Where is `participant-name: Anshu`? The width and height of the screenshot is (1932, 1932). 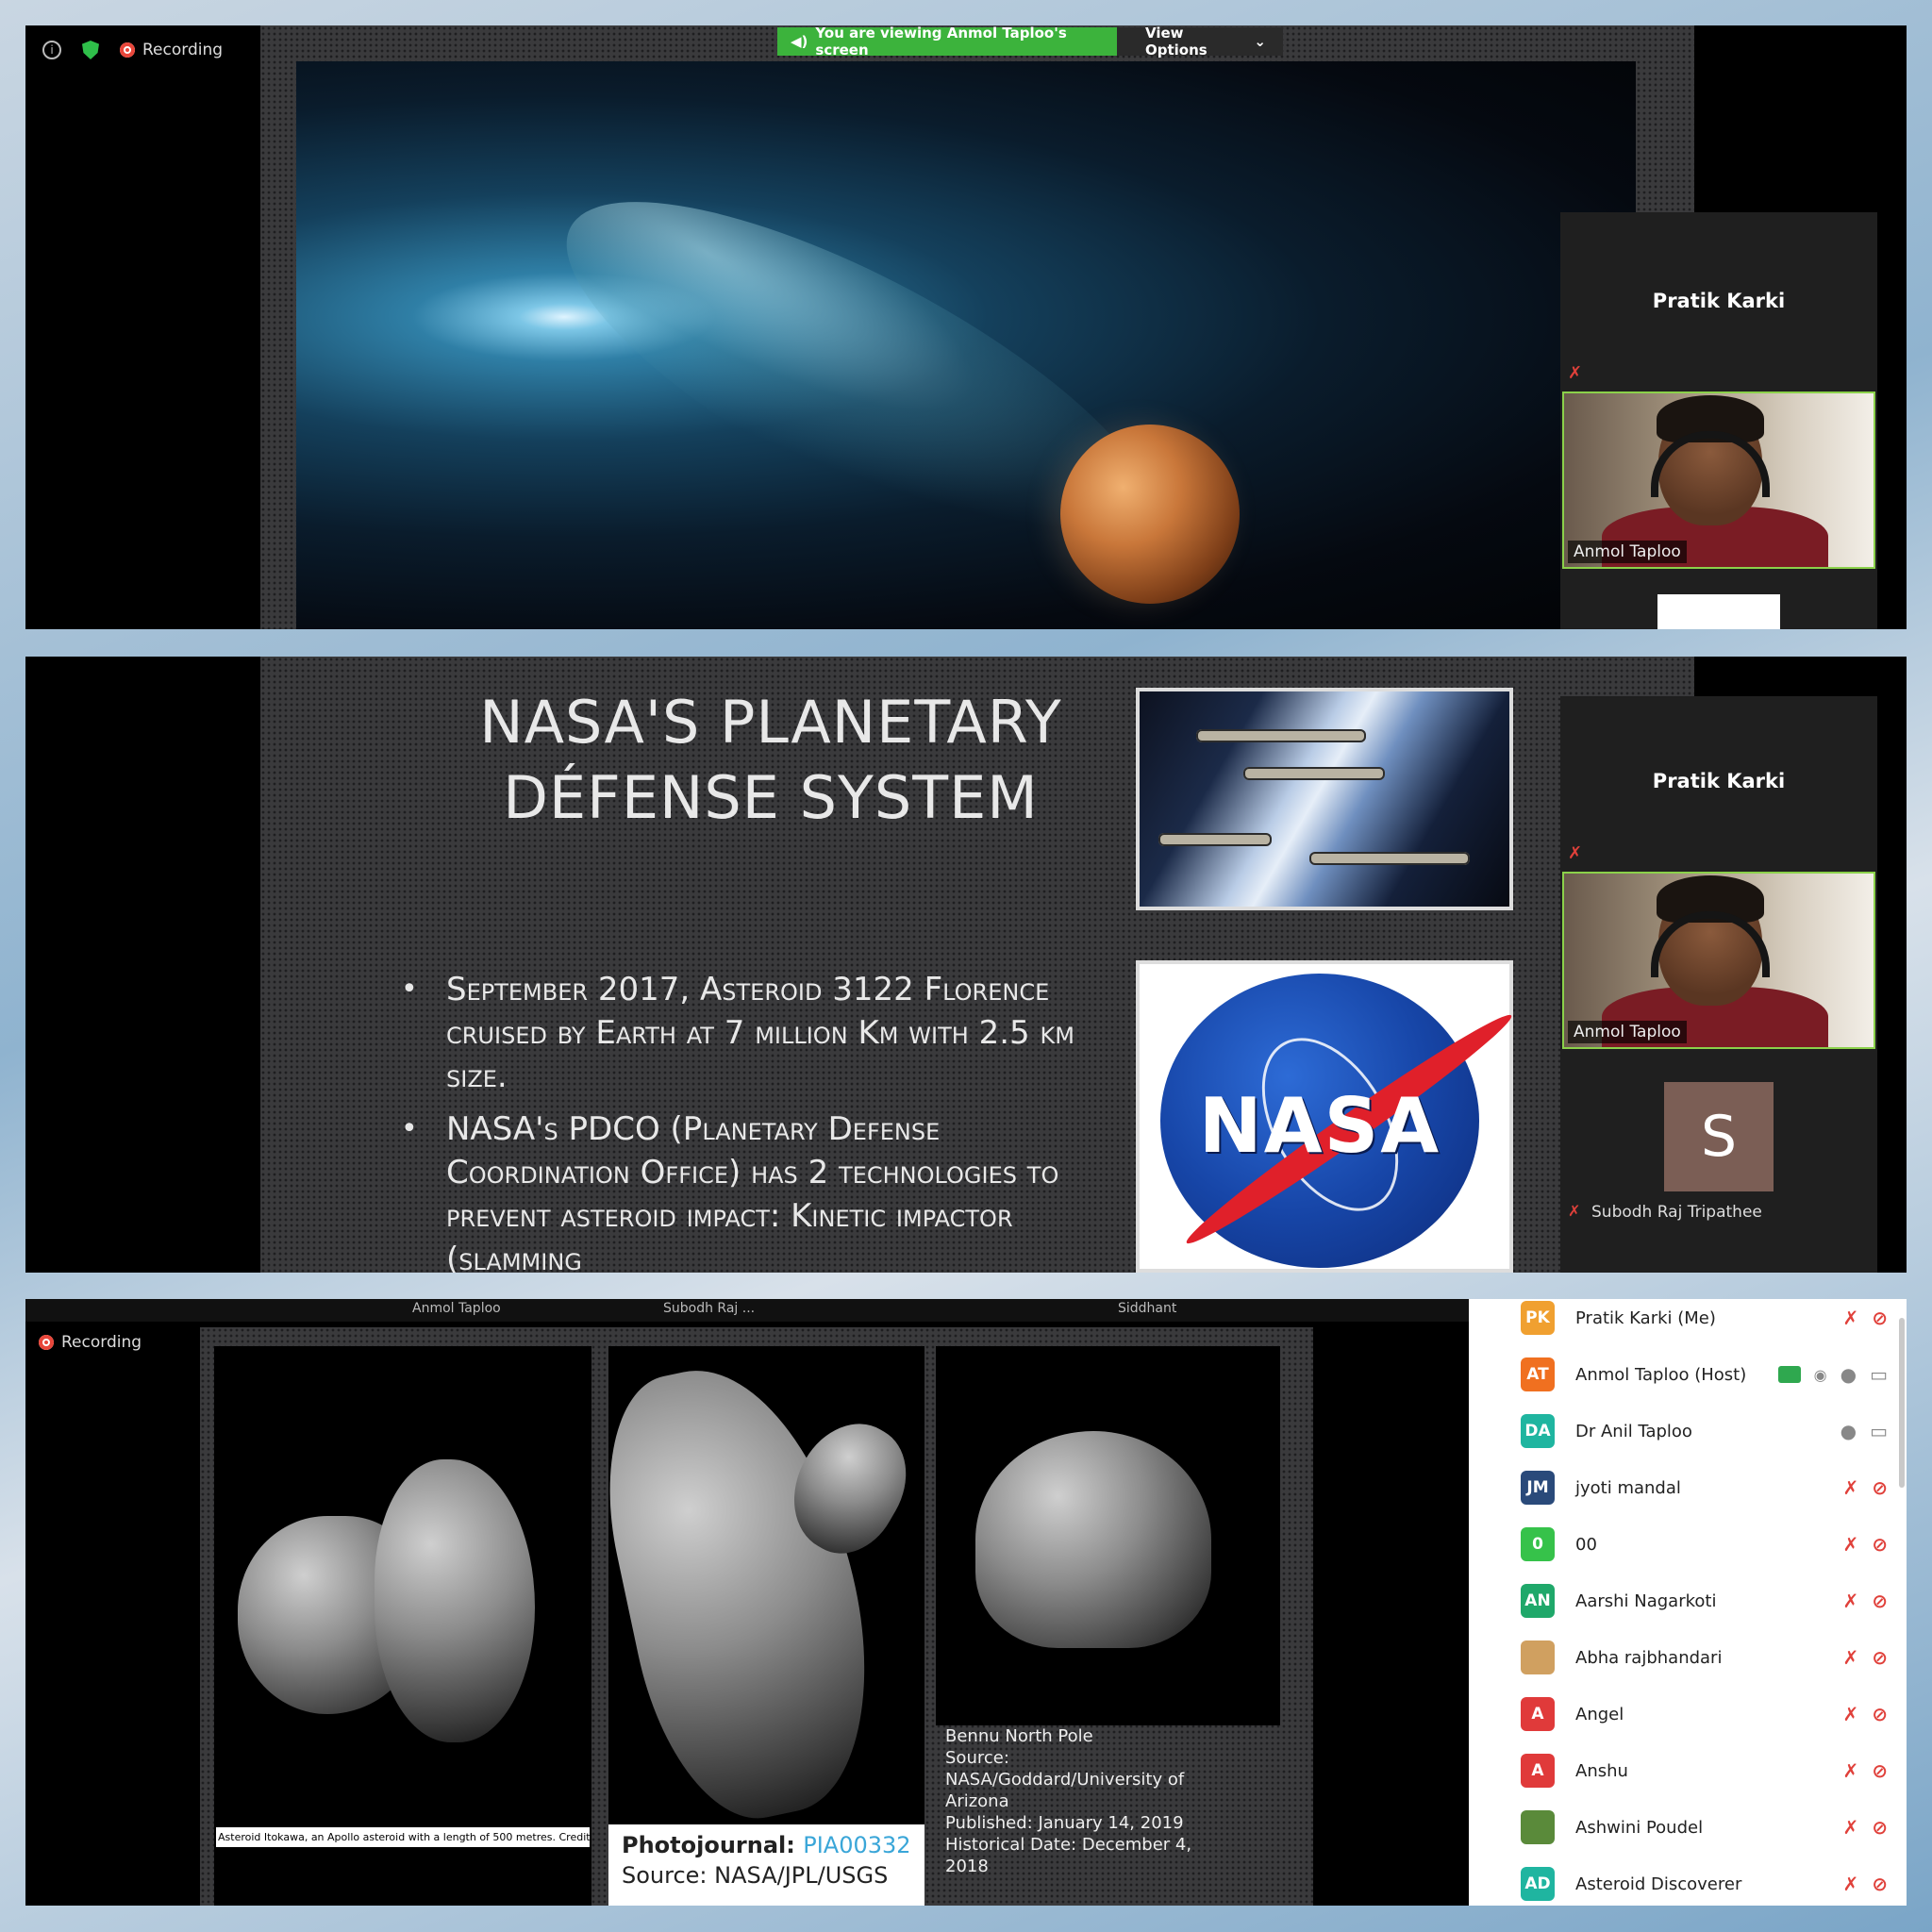 participant-name: Anshu is located at coordinates (1601, 1770).